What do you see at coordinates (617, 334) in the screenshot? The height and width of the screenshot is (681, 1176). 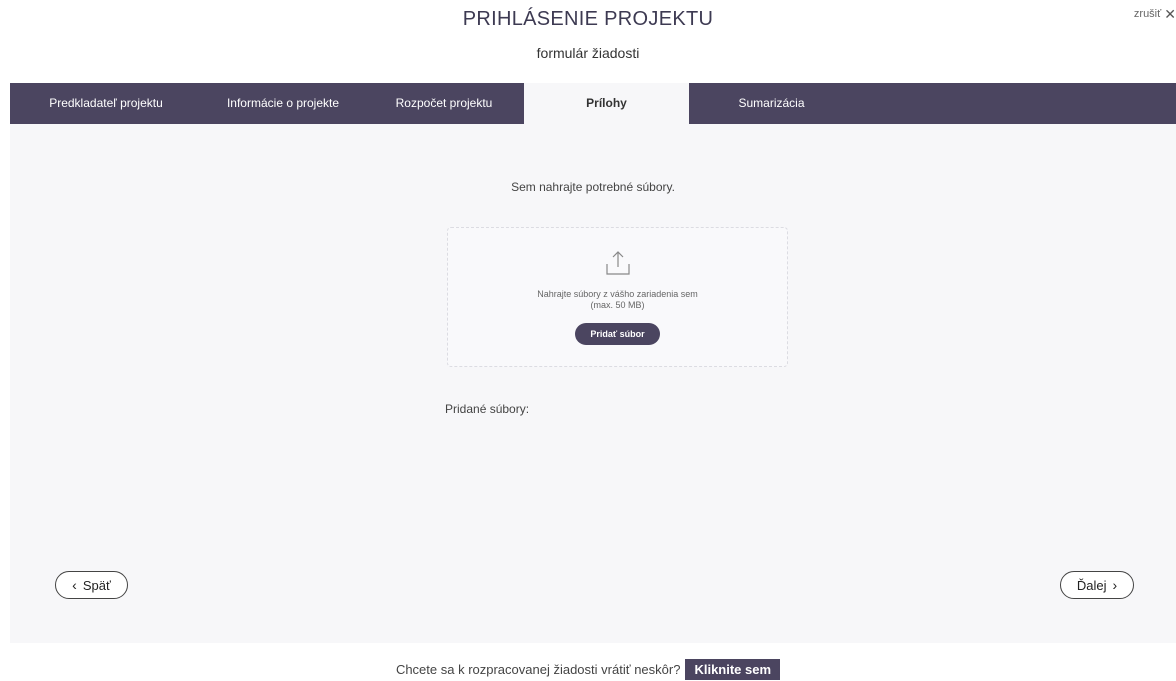 I see `add-file-button: Pridať súbor` at bounding box center [617, 334].